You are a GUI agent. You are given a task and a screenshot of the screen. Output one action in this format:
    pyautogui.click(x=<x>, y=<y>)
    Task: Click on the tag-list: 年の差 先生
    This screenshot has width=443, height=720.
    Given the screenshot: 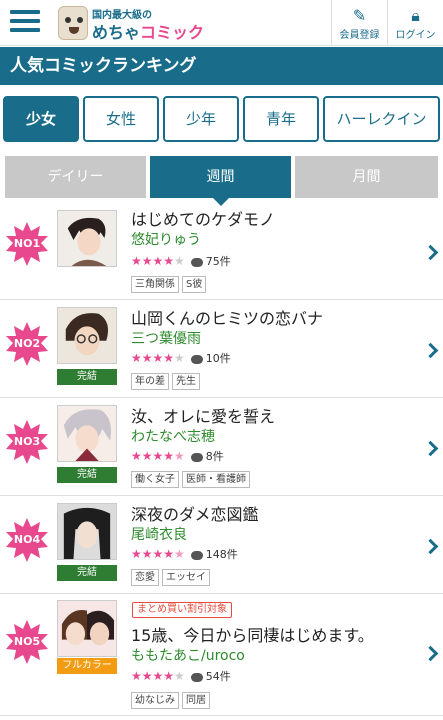 What is the action you would take?
    pyautogui.click(x=167, y=379)
    